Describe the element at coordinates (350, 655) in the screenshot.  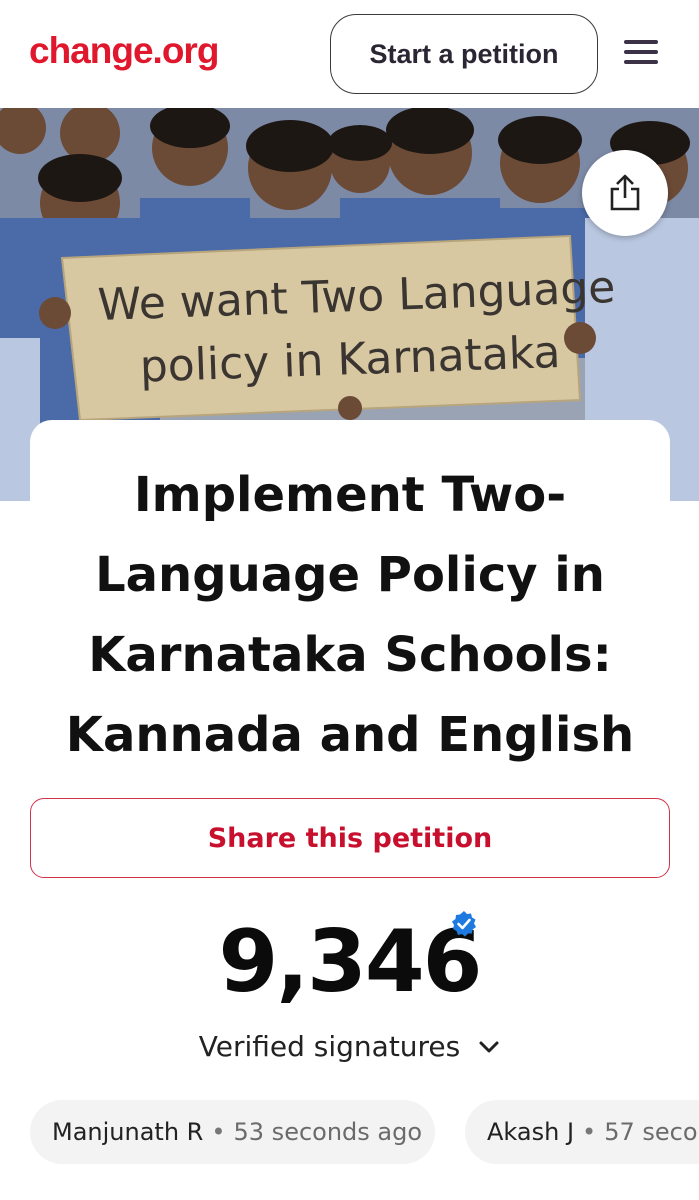
I see `petition-title-line: Karnataka Schools:` at that location.